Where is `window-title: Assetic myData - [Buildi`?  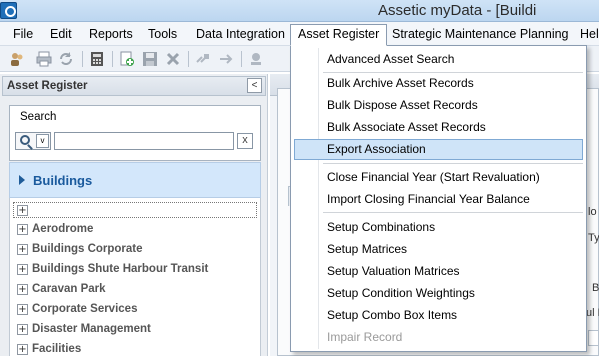
window-title: Assetic myData - [Buildi is located at coordinates (457, 10).